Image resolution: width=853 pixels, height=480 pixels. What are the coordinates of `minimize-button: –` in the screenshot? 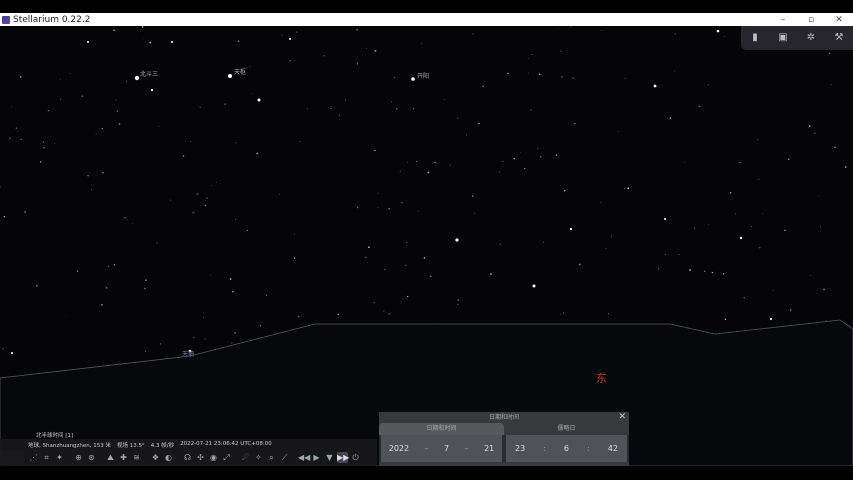 It's located at (783, 20).